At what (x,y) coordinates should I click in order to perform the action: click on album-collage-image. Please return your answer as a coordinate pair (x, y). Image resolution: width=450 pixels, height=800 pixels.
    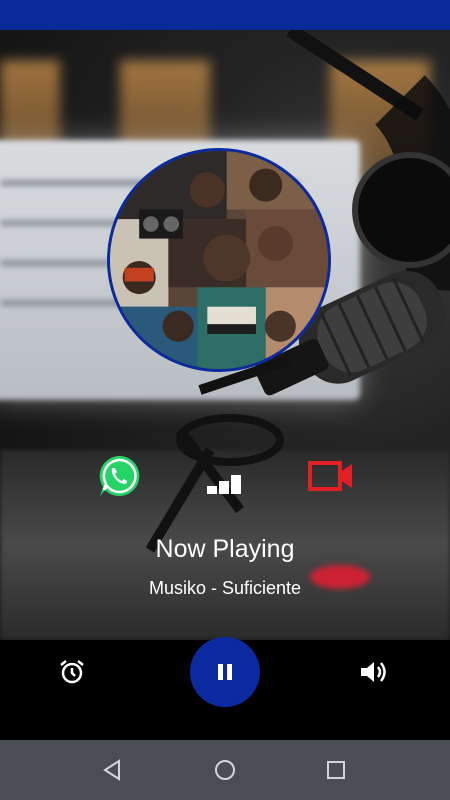
    Looking at the image, I should click on (219, 260).